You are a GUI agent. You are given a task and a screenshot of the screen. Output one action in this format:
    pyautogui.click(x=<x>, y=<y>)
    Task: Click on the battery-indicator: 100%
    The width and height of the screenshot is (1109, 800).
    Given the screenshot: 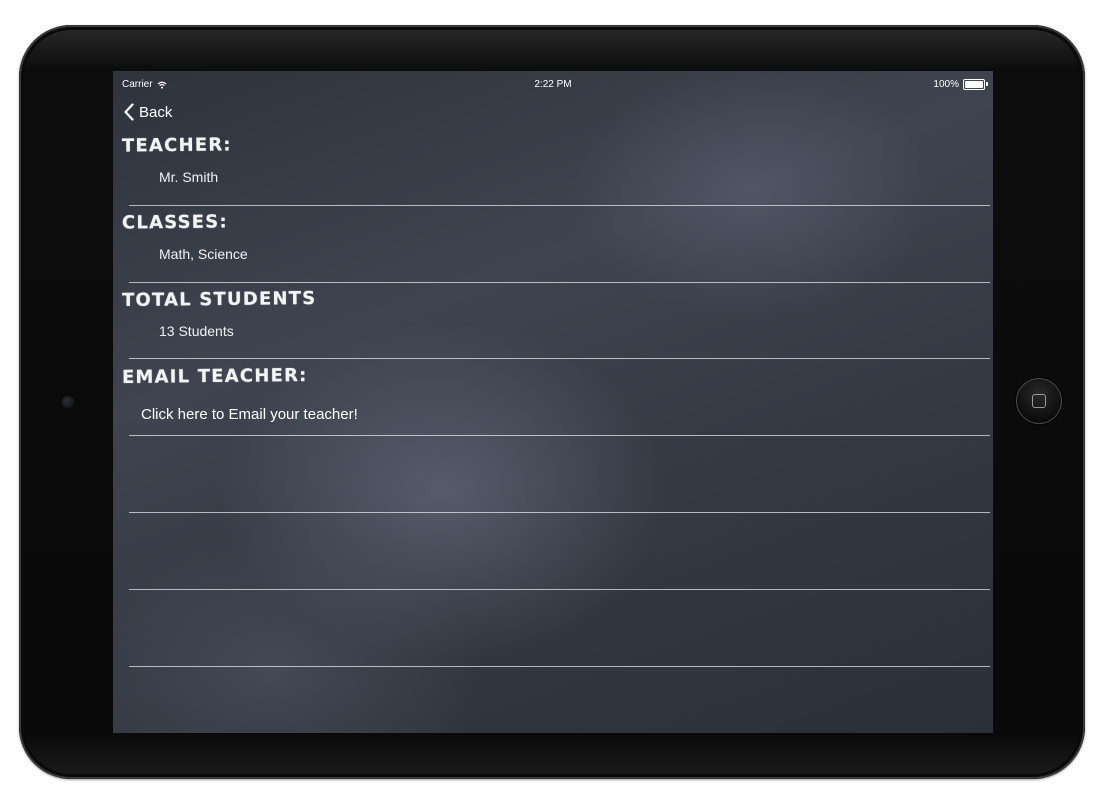 What is the action you would take?
    pyautogui.click(x=960, y=84)
    